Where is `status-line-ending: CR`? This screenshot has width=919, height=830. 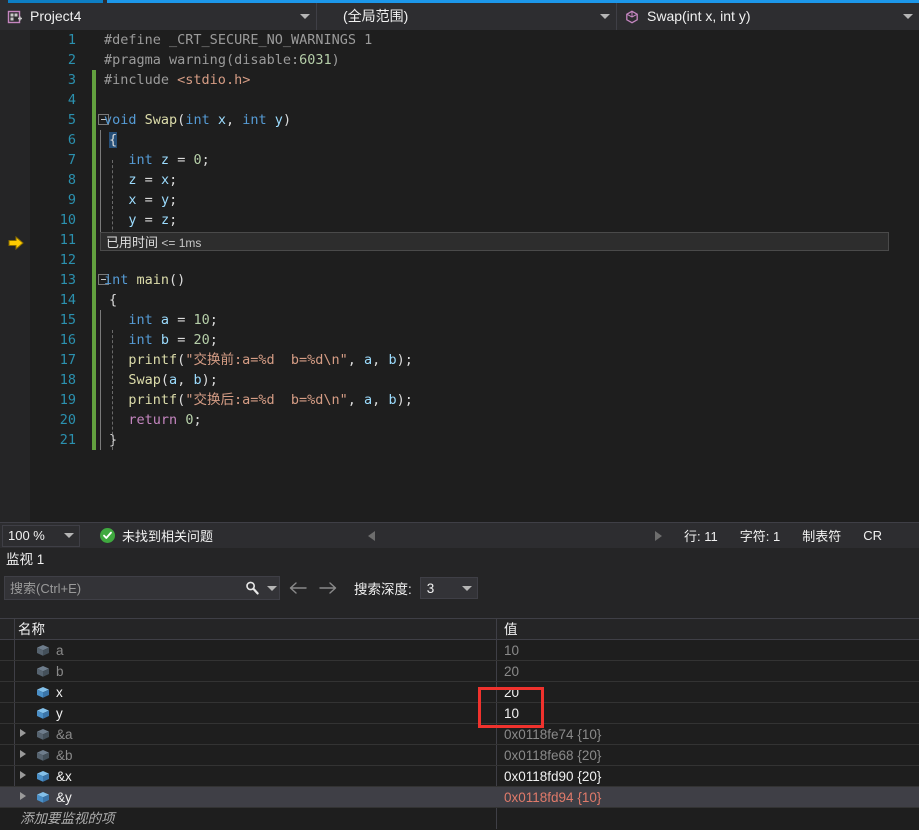
status-line-ending: CR is located at coordinates (873, 535).